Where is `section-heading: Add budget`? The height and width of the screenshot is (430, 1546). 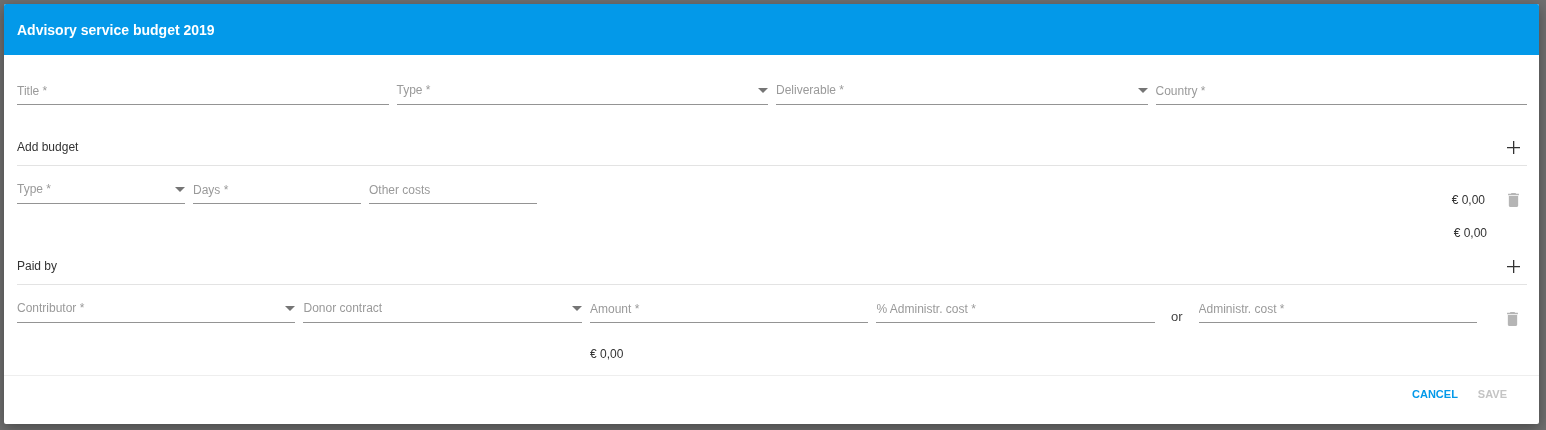 section-heading: Add budget is located at coordinates (48, 147).